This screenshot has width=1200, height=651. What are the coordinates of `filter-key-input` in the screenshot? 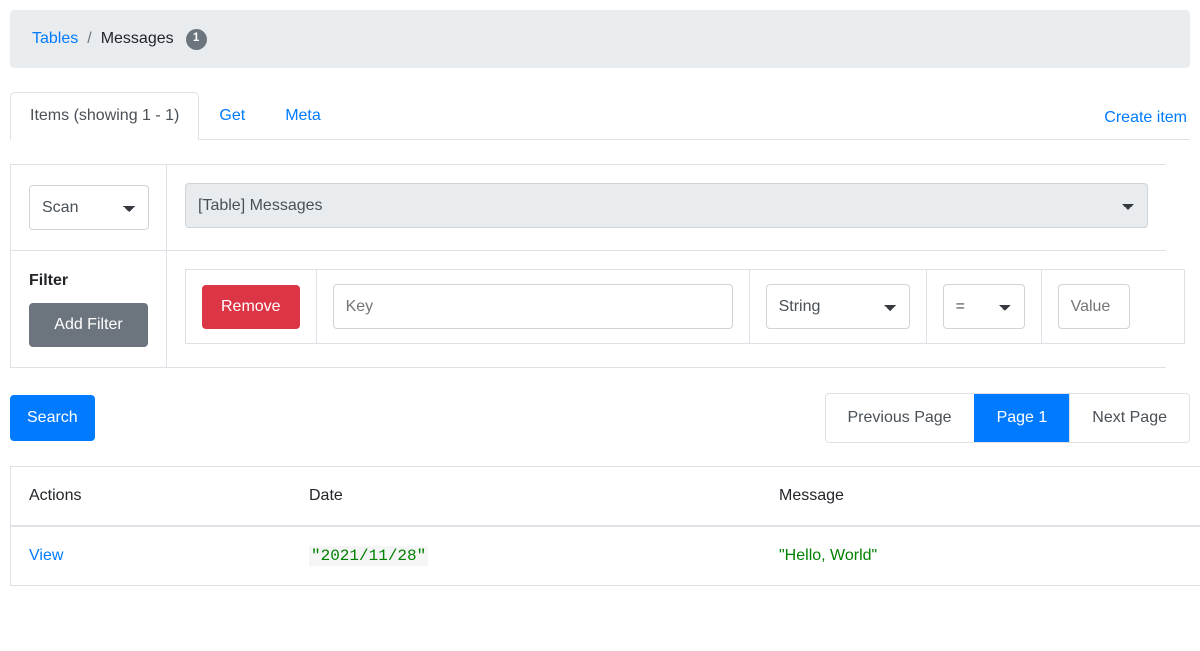 It's located at (532, 306).